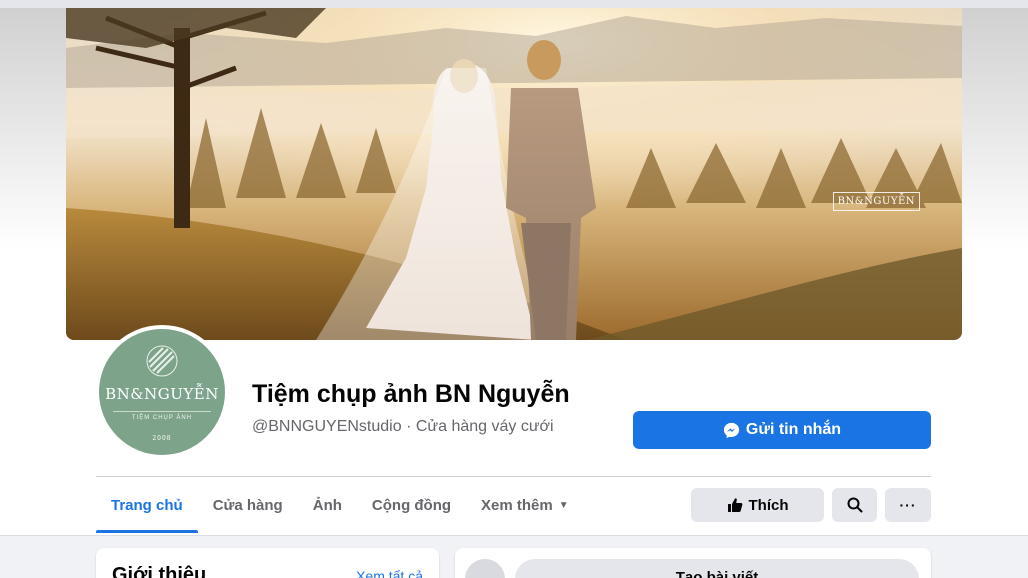 Image resolution: width=1028 pixels, height=578 pixels. I want to click on search-button, so click(854, 505).